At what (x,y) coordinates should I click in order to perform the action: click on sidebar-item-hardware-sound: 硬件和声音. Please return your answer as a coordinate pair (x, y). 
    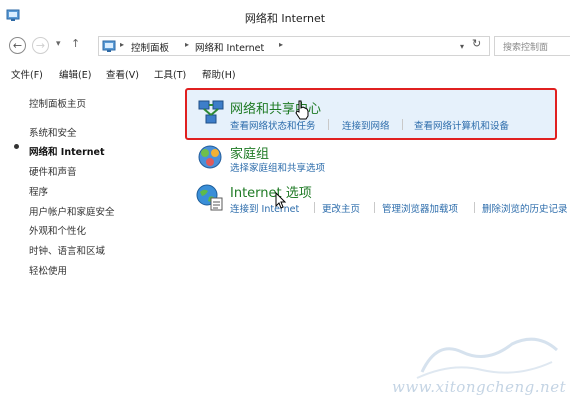
    Looking at the image, I should click on (53, 171).